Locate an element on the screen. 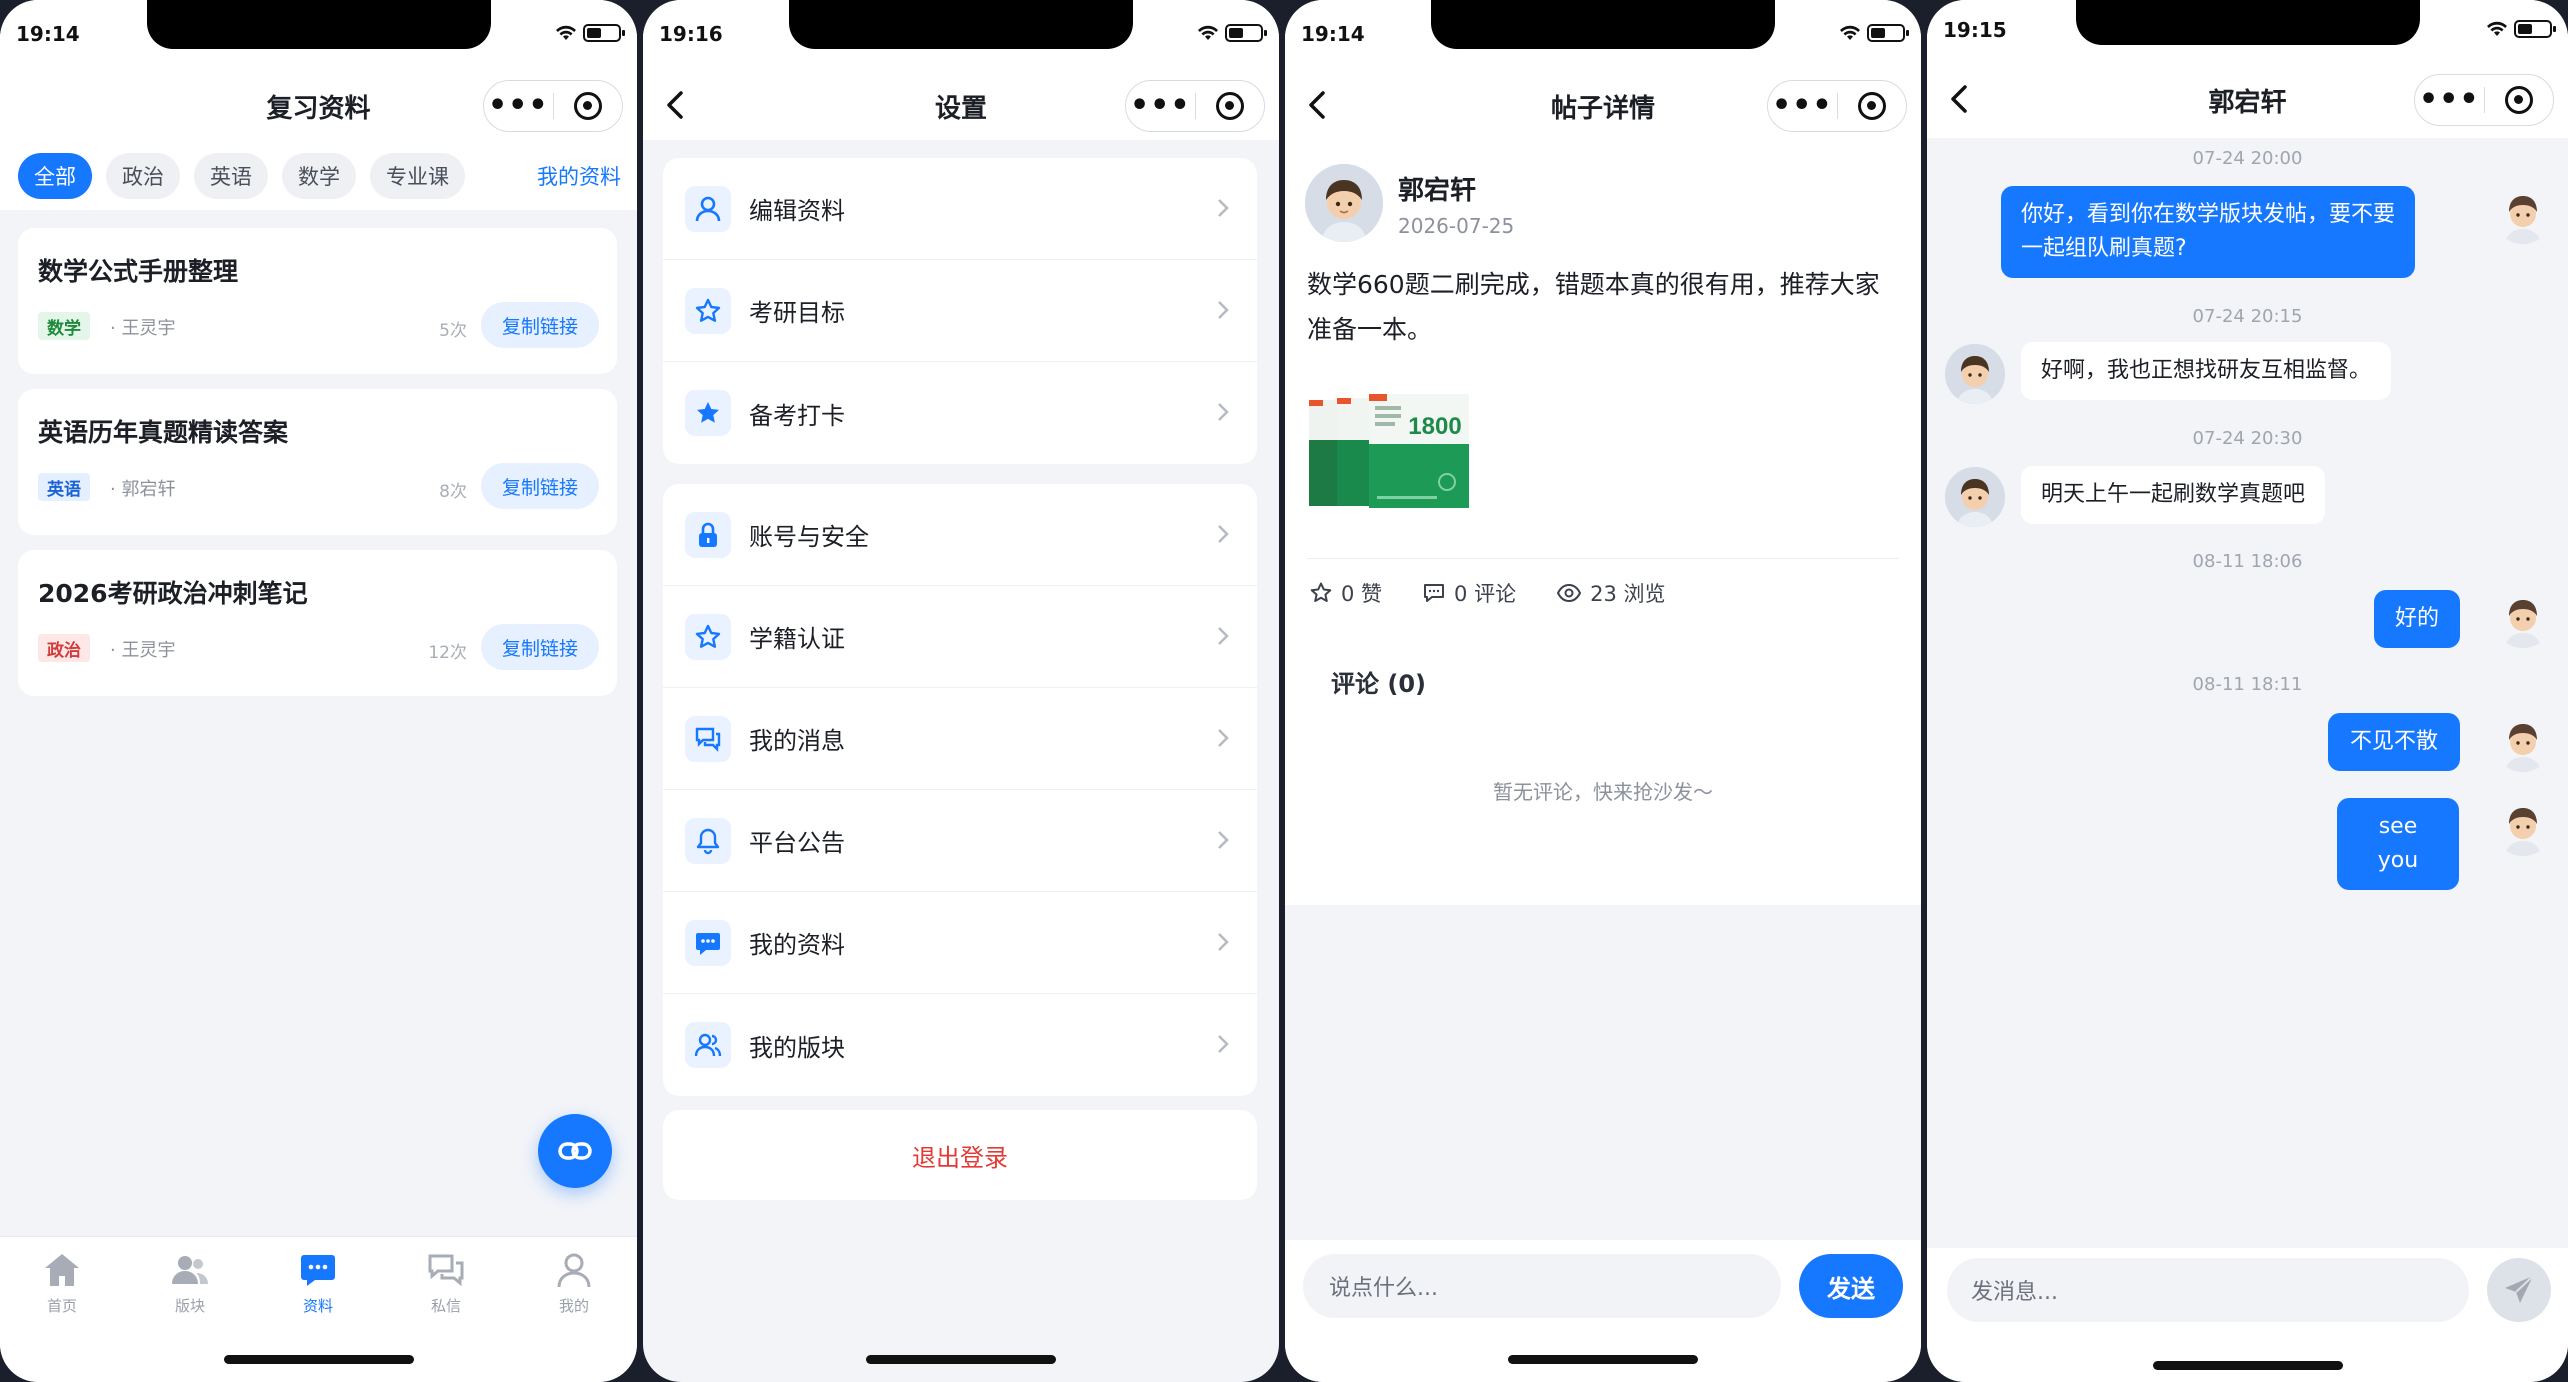 This screenshot has width=2568, height=1382. tab-label: 我的 is located at coordinates (573, 1306).